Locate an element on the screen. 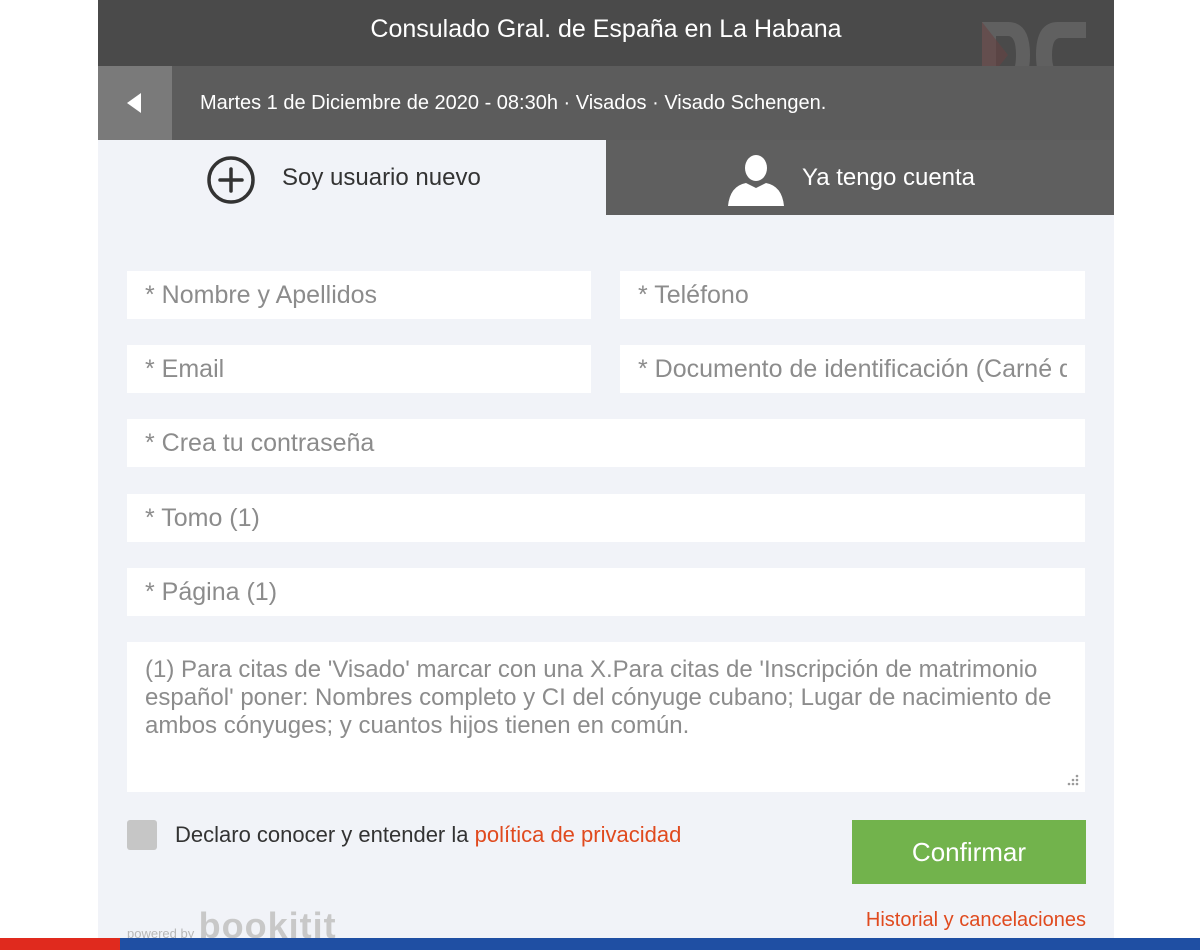 This screenshot has height=950, width=1200. history-cancellations-link: Historial y cancelaciones is located at coordinates (976, 920).